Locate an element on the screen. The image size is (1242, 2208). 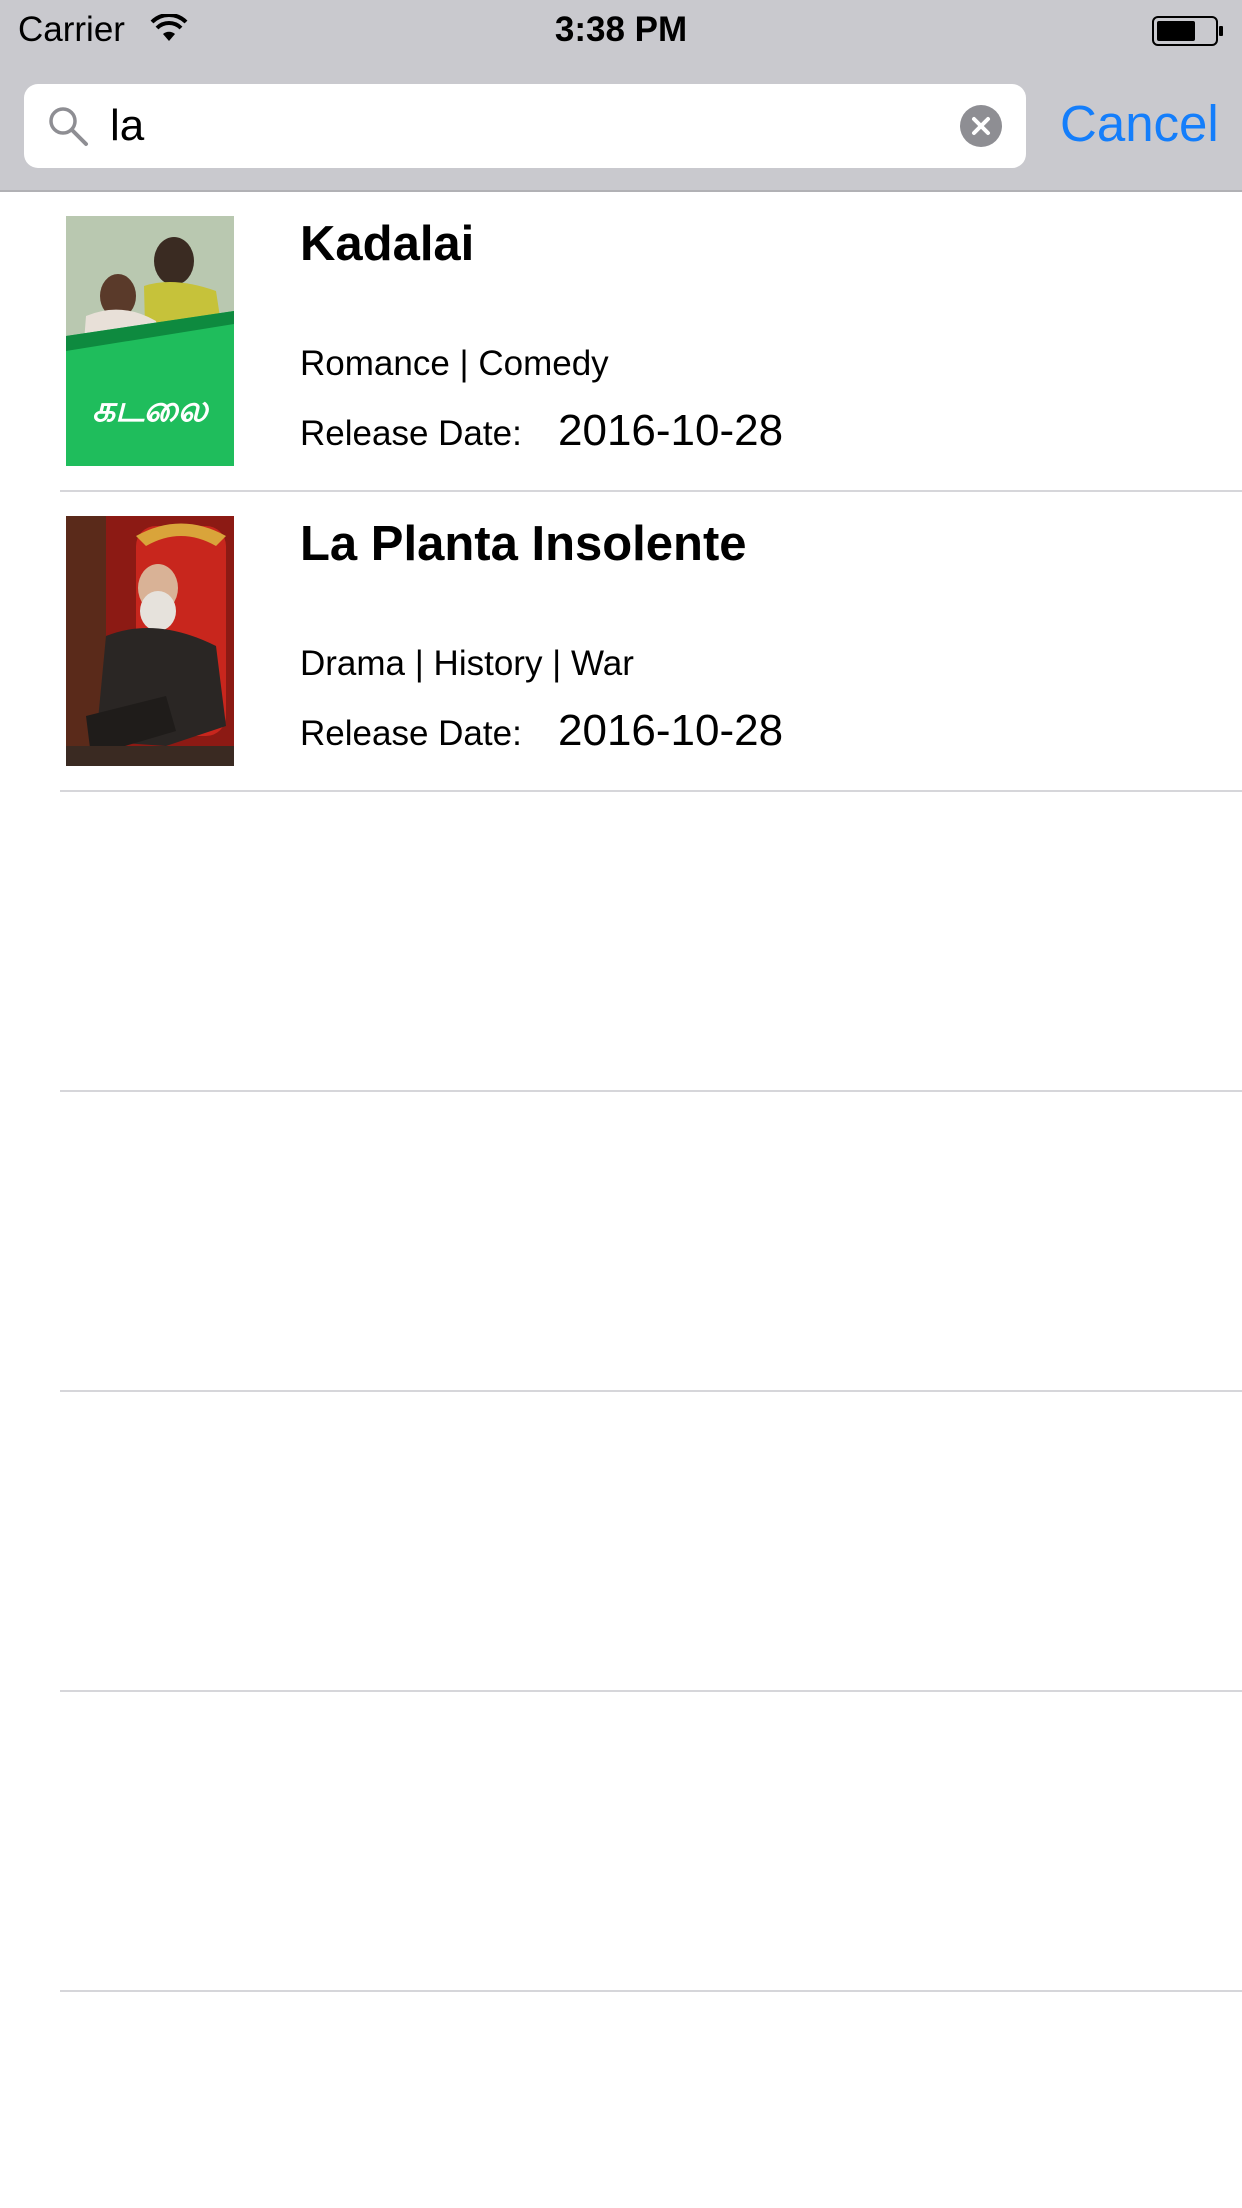
poster-title-text: கடலை is located at coordinates (151, 409).